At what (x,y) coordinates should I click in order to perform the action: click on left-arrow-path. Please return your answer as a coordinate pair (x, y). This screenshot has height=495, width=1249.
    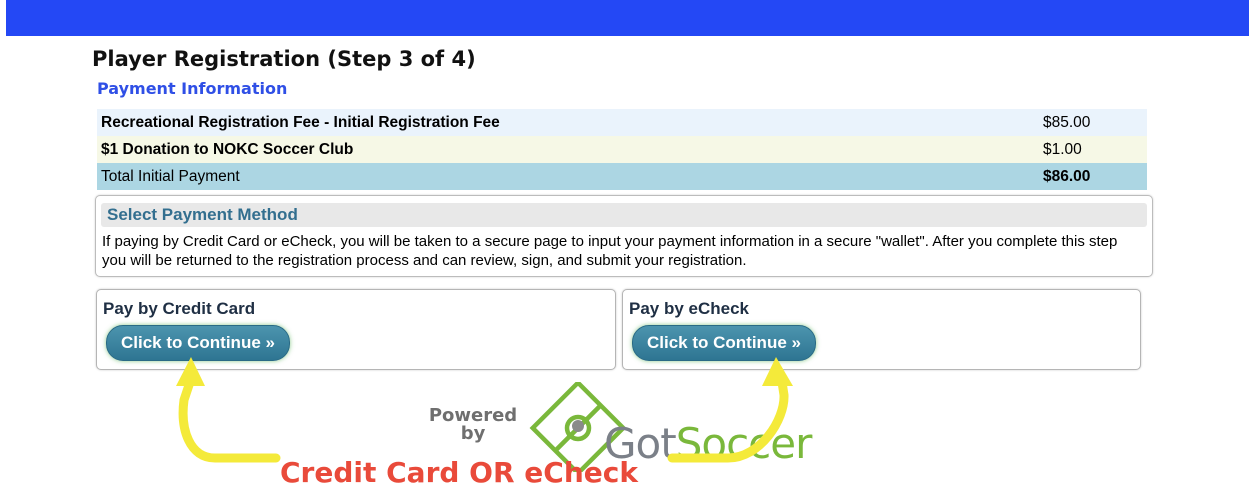
    Looking at the image, I should click on (229, 420).